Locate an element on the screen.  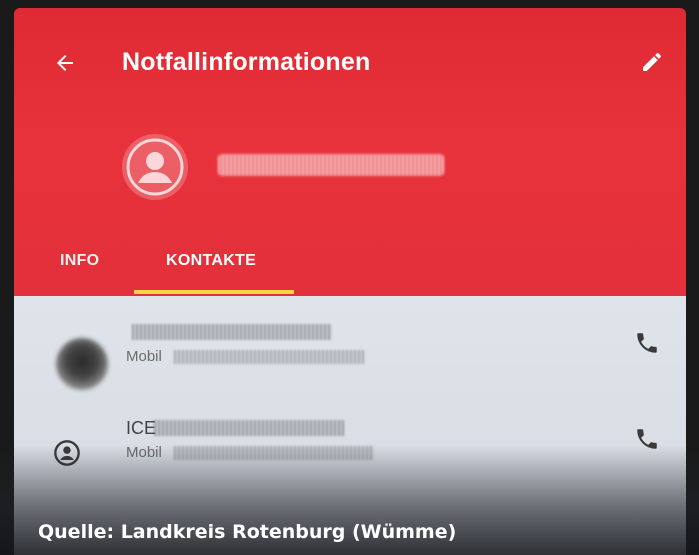
back-button is located at coordinates (65, 63).